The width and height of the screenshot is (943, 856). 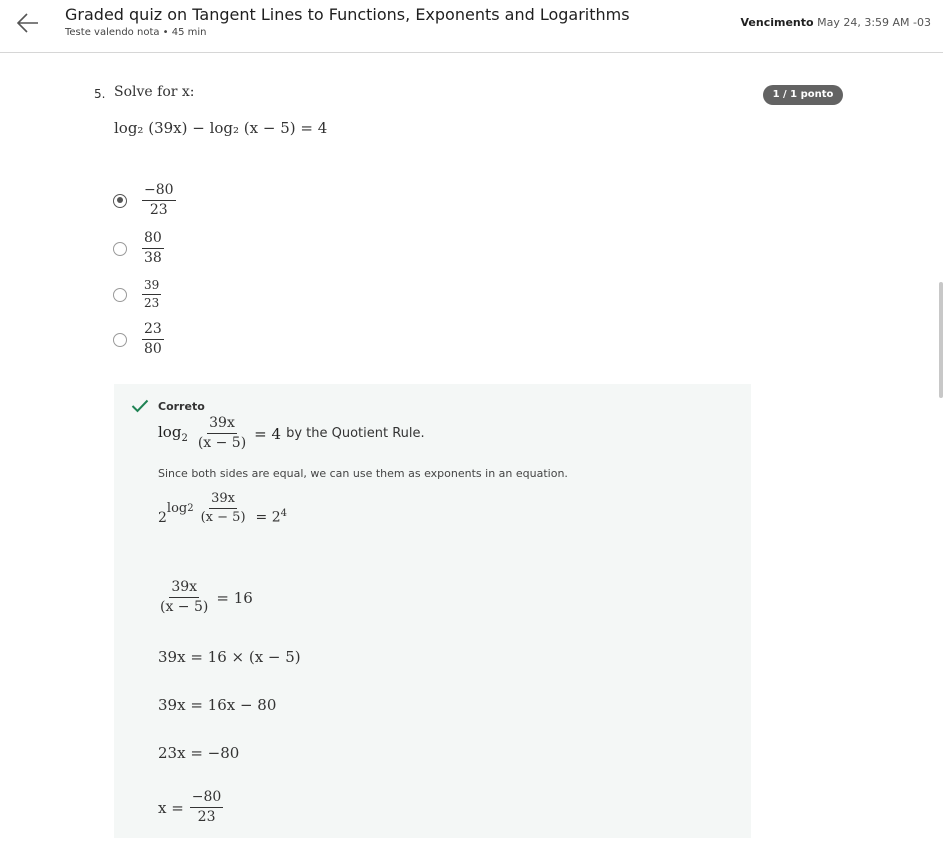 What do you see at coordinates (153, 331) in the screenshot?
I see `numerator: 23` at bounding box center [153, 331].